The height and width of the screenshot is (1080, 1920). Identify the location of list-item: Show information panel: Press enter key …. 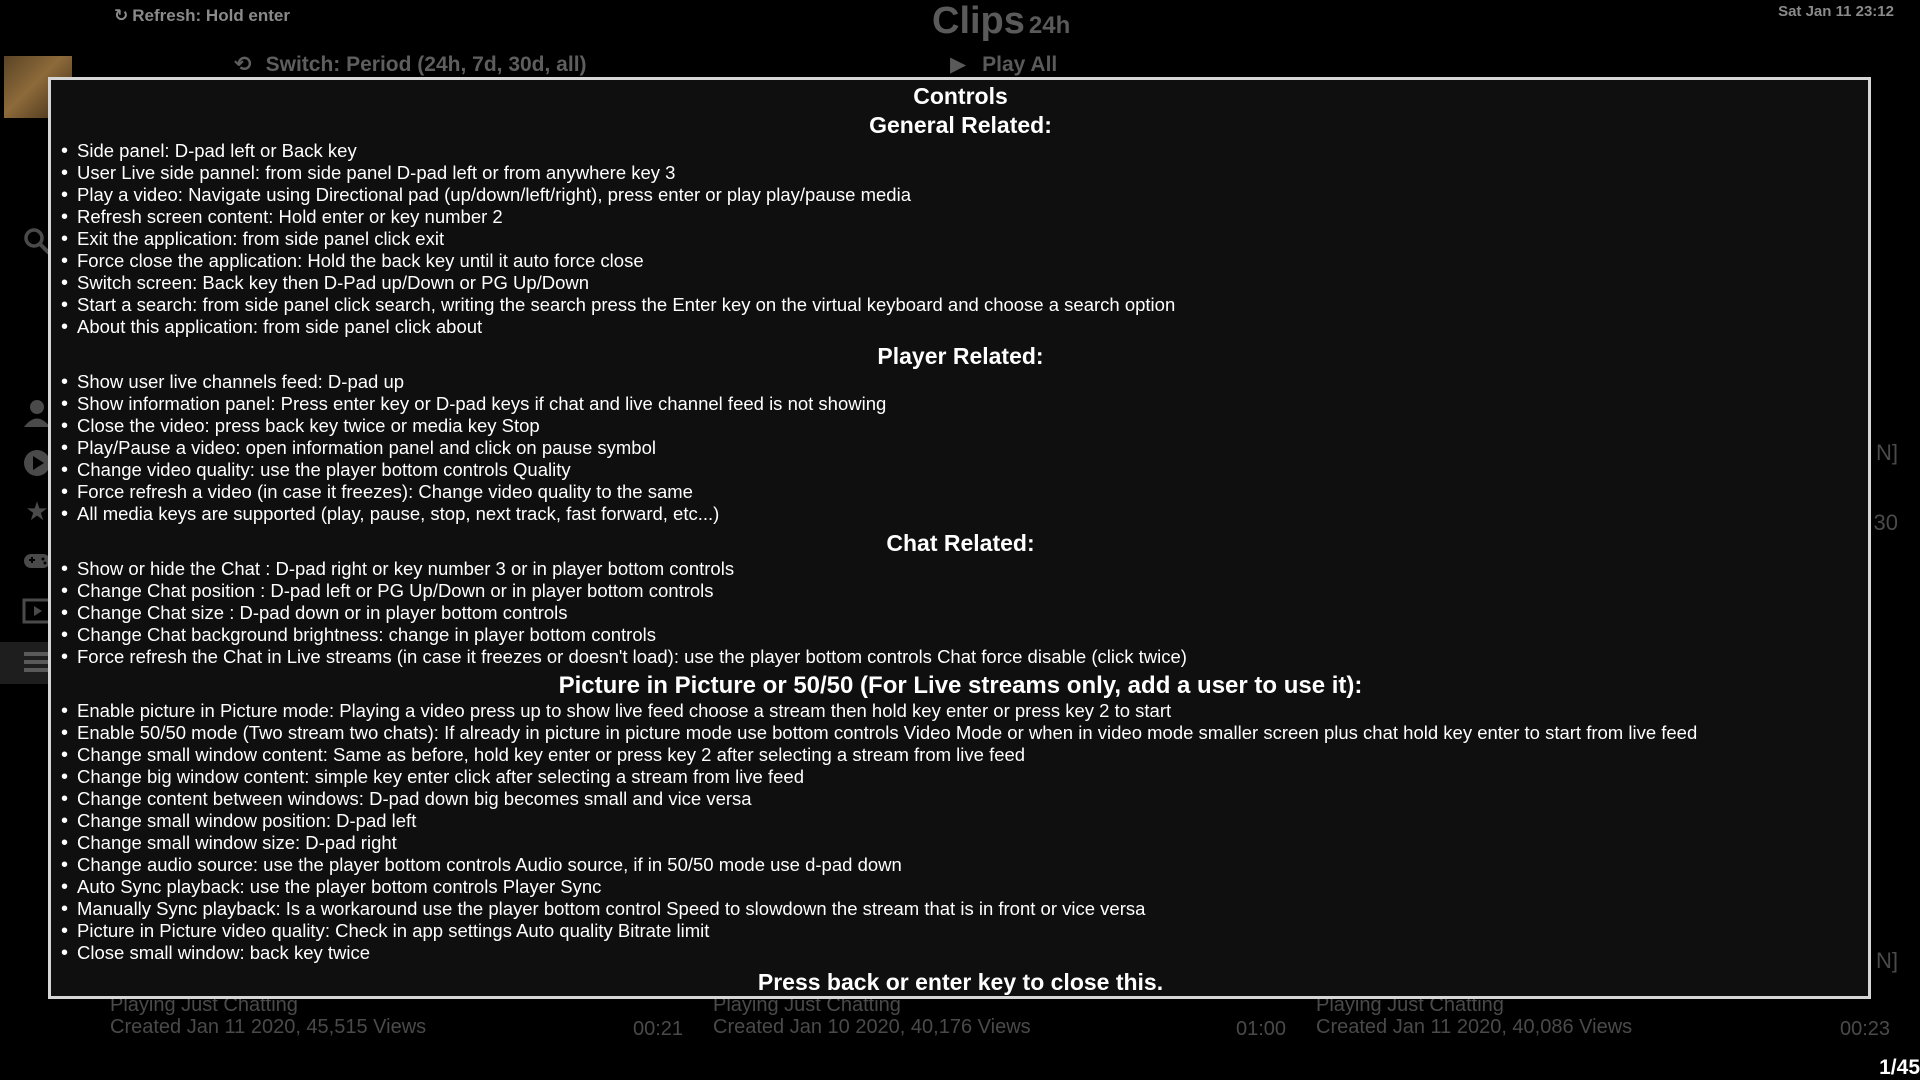
(960, 404).